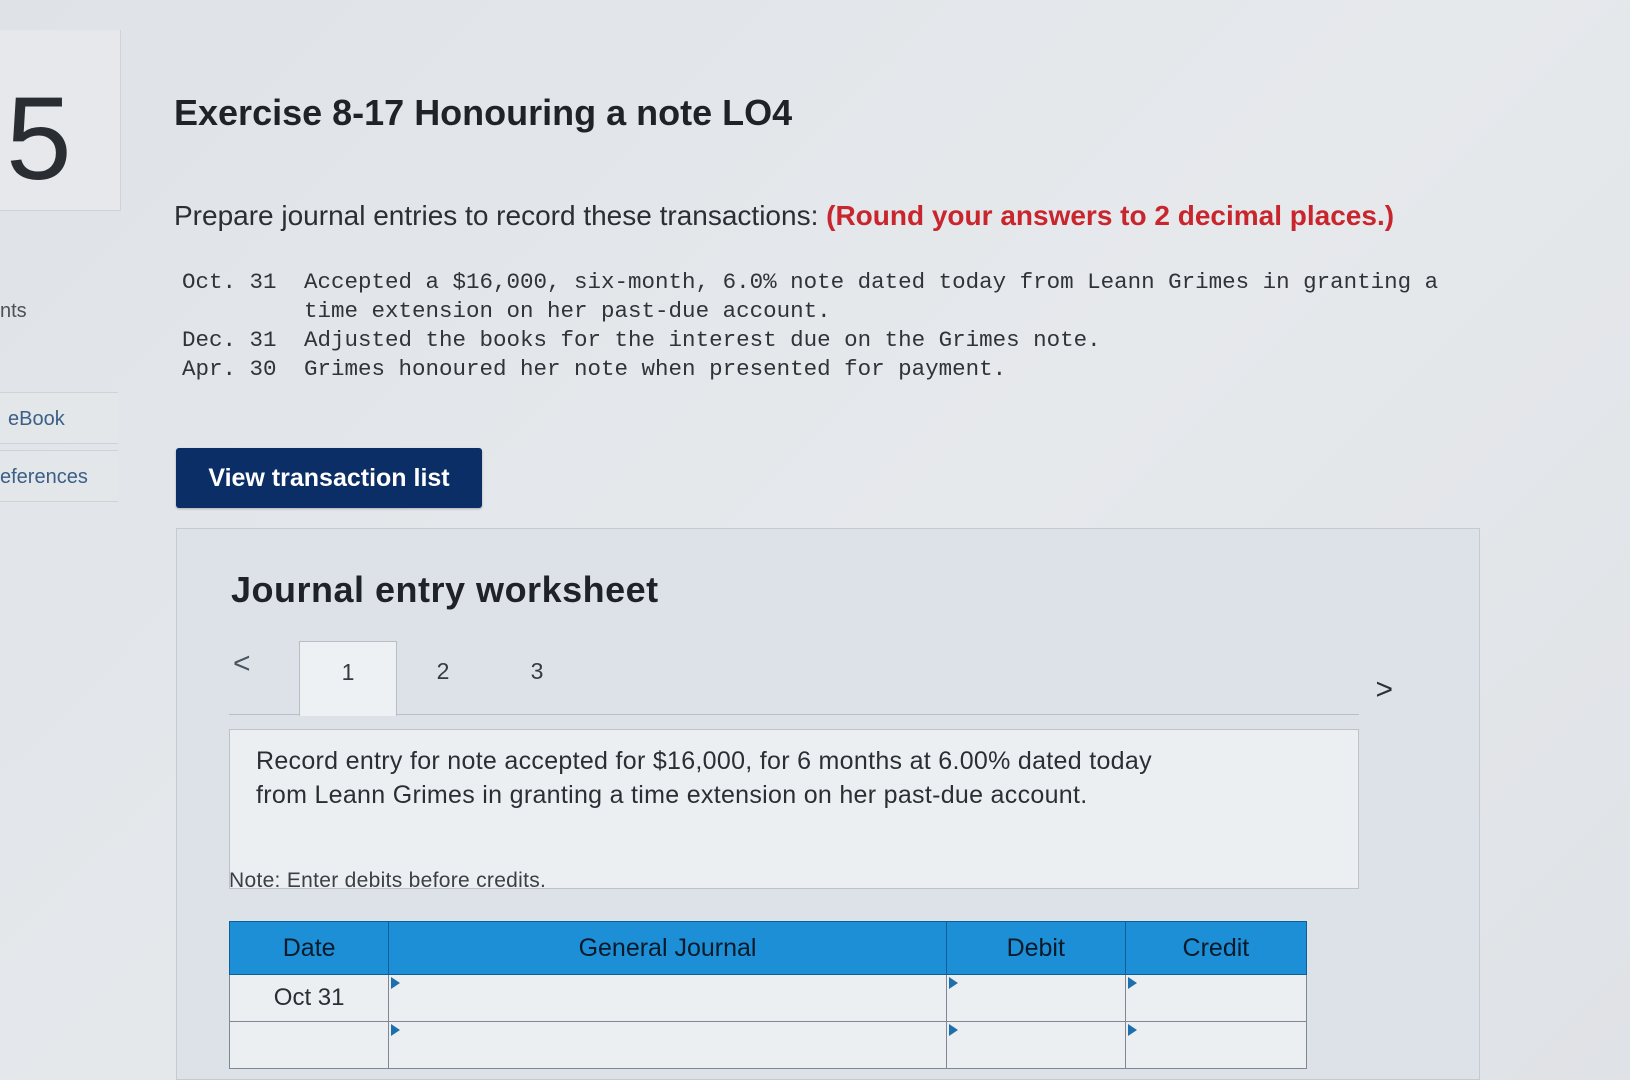  I want to click on tab-3: 3, so click(537, 678).